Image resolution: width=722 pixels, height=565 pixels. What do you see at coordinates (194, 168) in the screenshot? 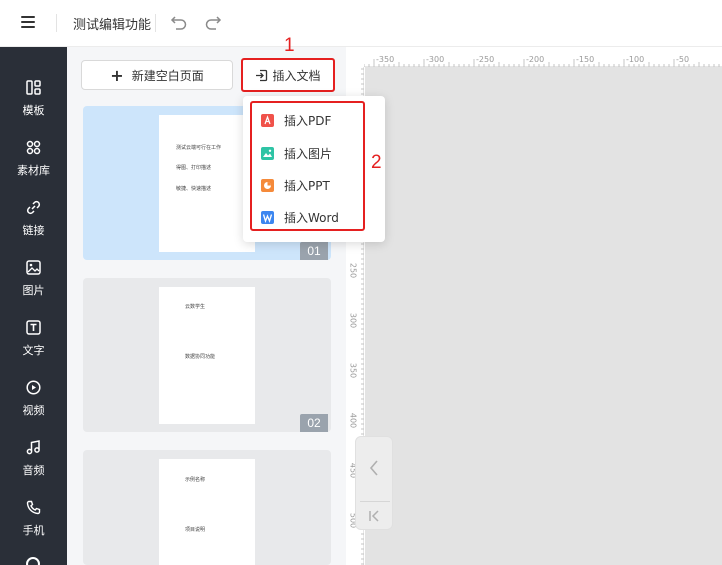
I see `thumbnail-text: 得图、打印描述` at bounding box center [194, 168].